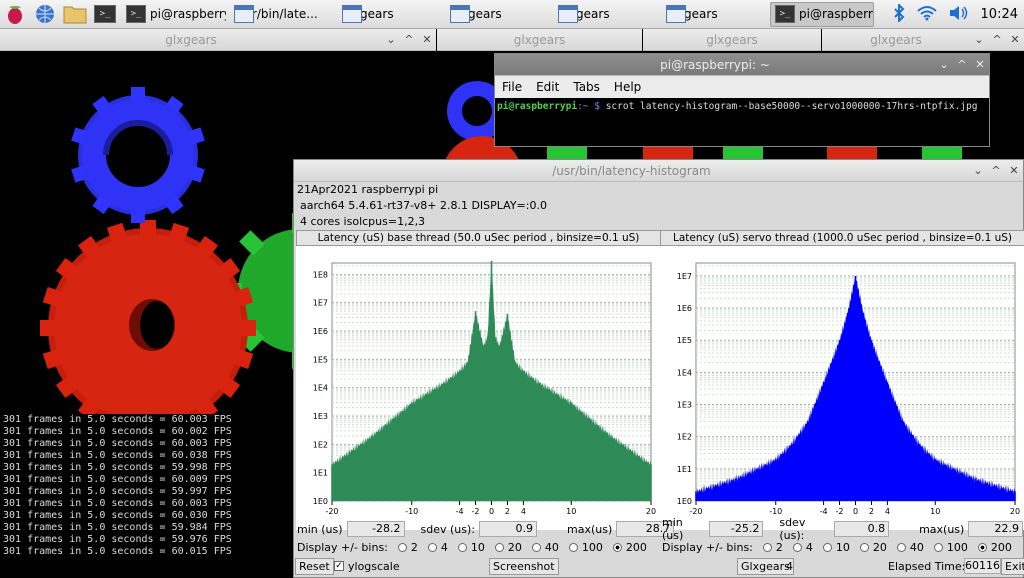 Image resolution: width=1024 pixels, height=578 pixels. I want to click on histogram-titlebar: /usr/bin/latency-histogram ⌄ ^ ✕, so click(658, 171).